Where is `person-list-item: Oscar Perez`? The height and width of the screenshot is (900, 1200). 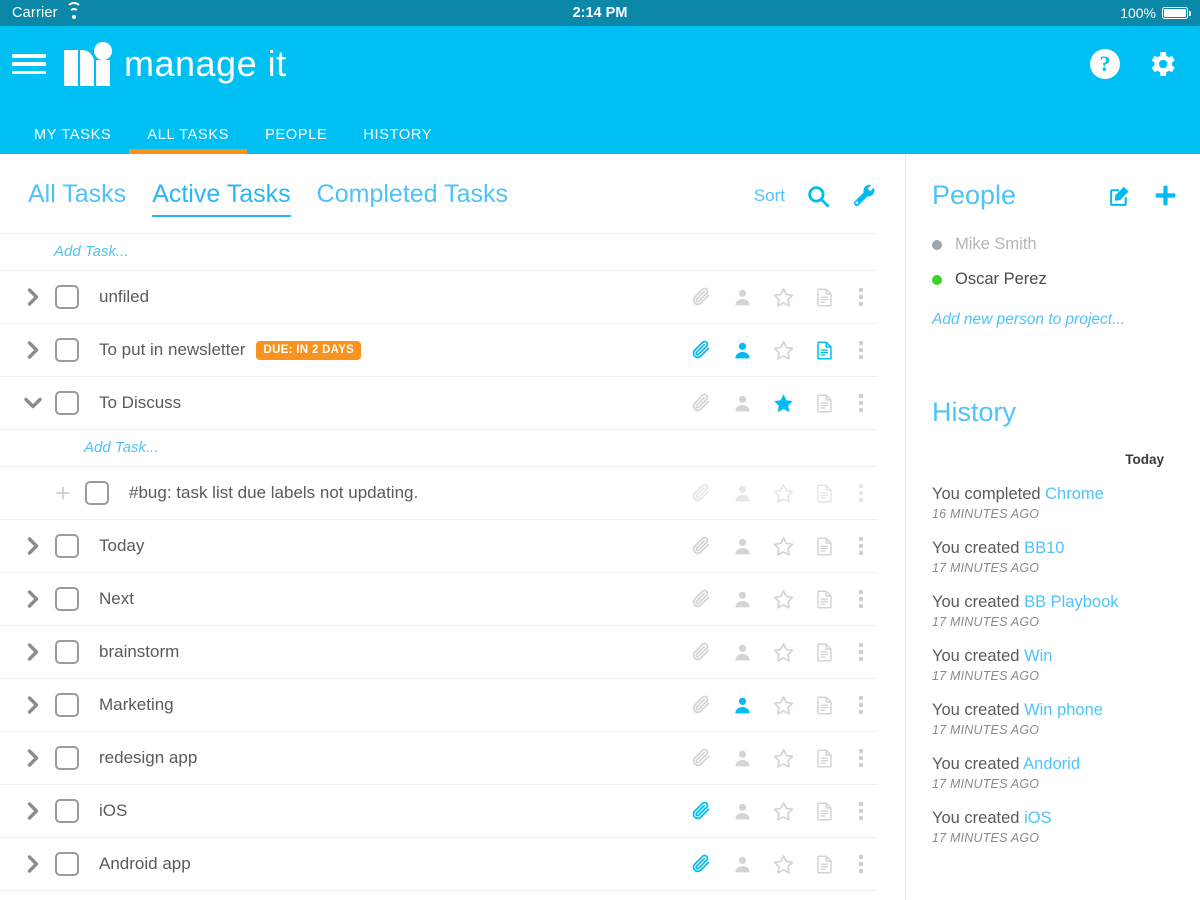 person-list-item: Oscar Perez is located at coordinates (1055, 279).